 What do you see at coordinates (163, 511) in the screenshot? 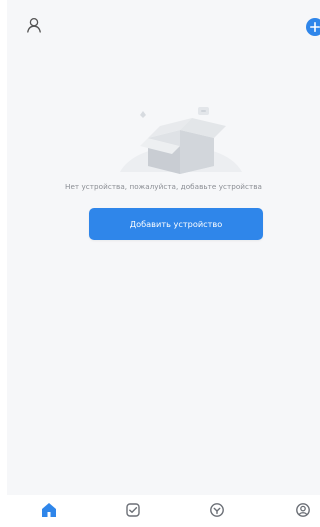
I see `bottom-navigation` at bounding box center [163, 511].